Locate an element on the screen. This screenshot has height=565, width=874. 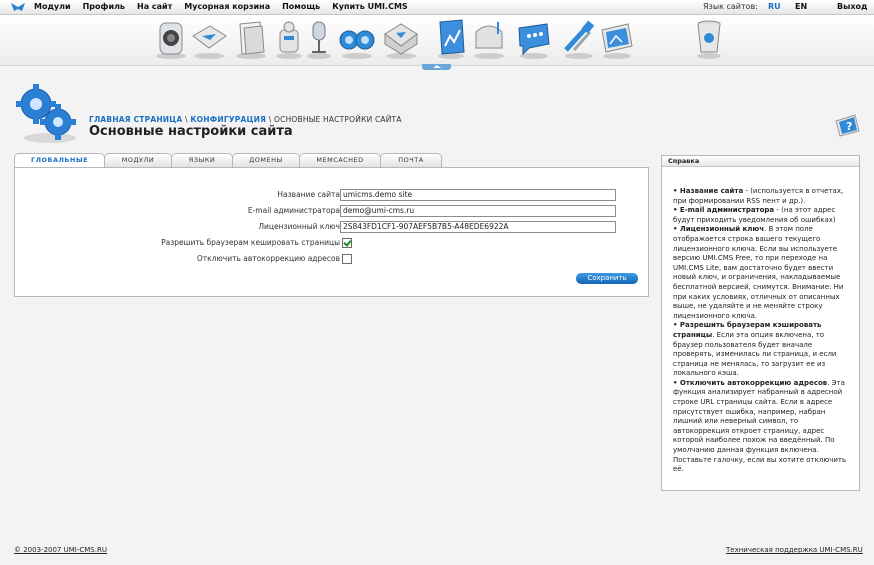
menu-modules: Модули is located at coordinates (52, 6).